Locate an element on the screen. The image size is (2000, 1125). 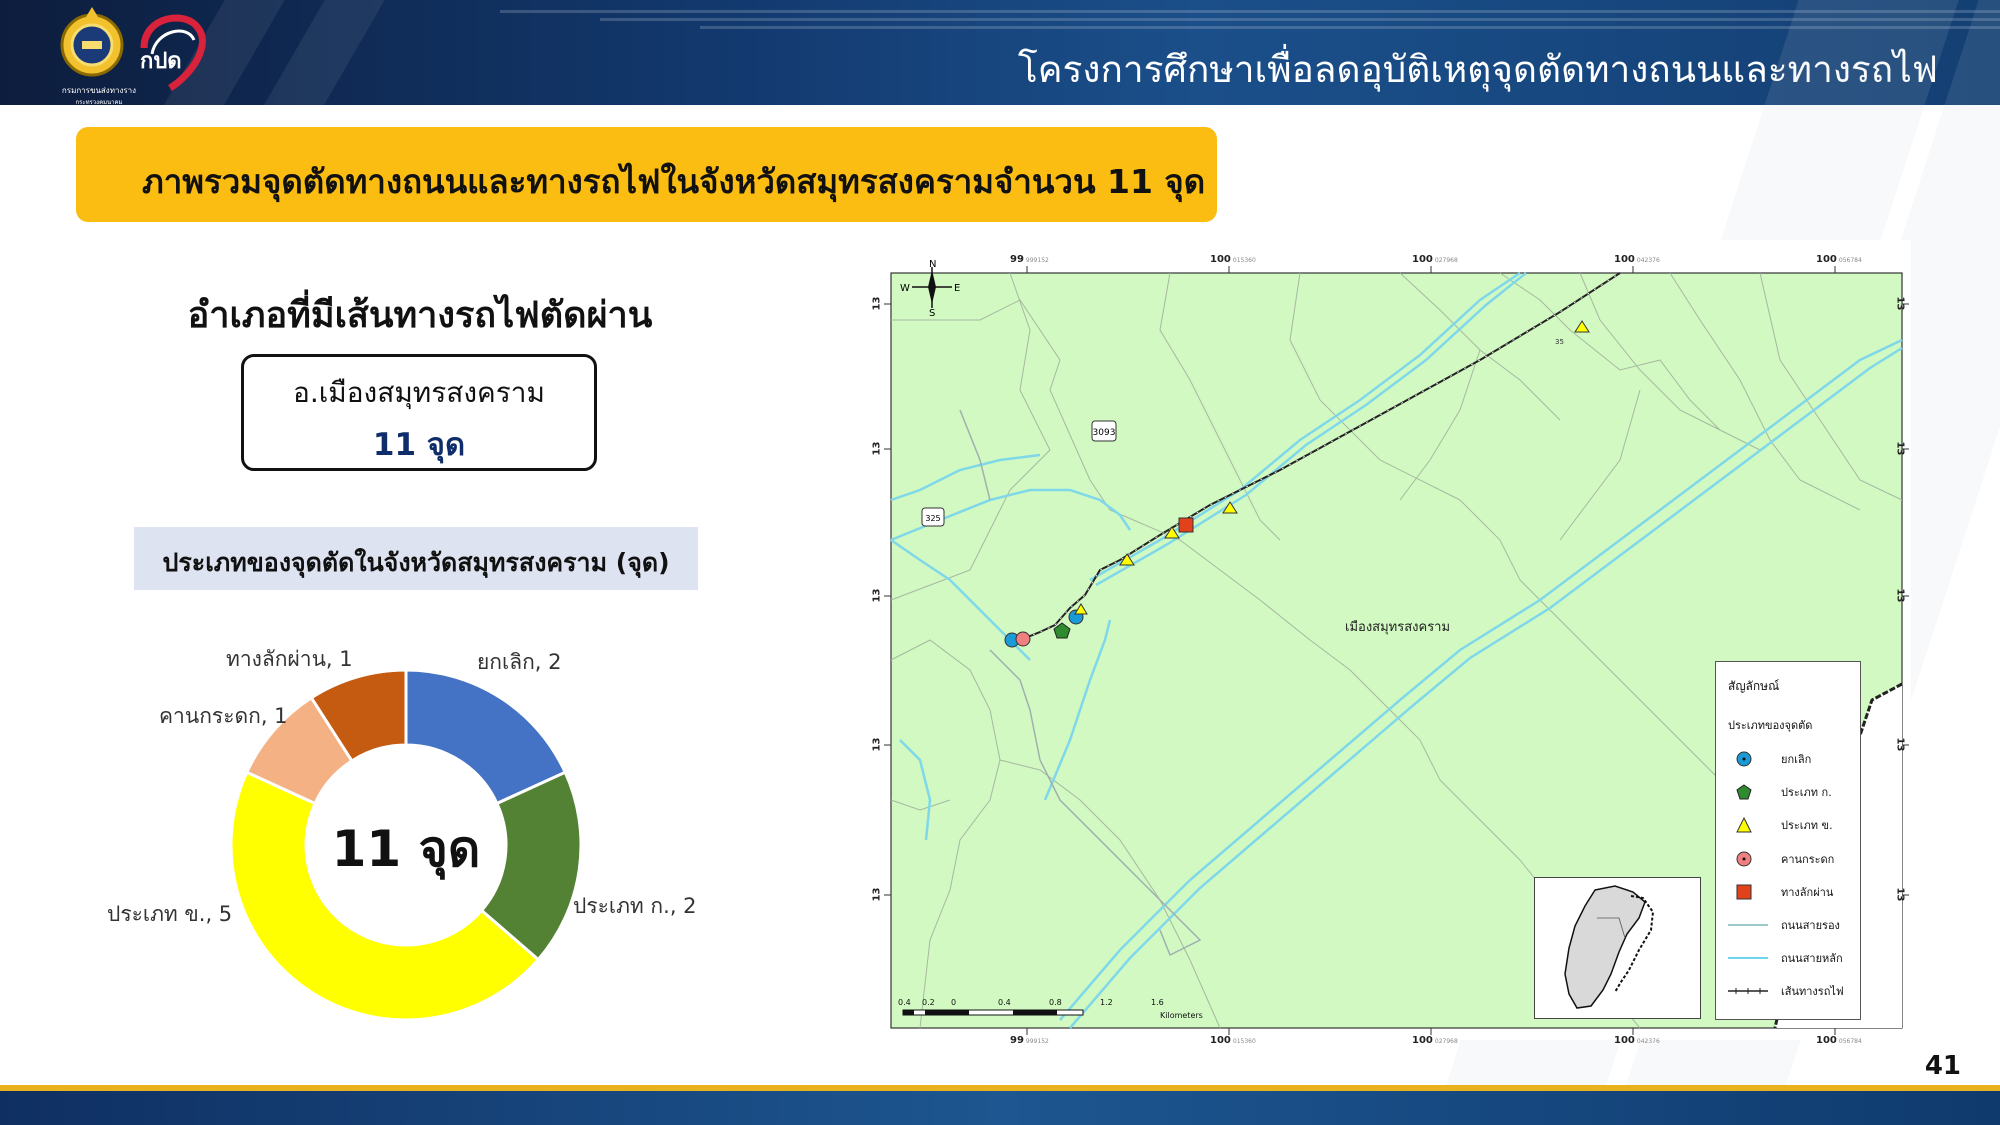
svg-text: กปด is located at coordinates (161, 61).